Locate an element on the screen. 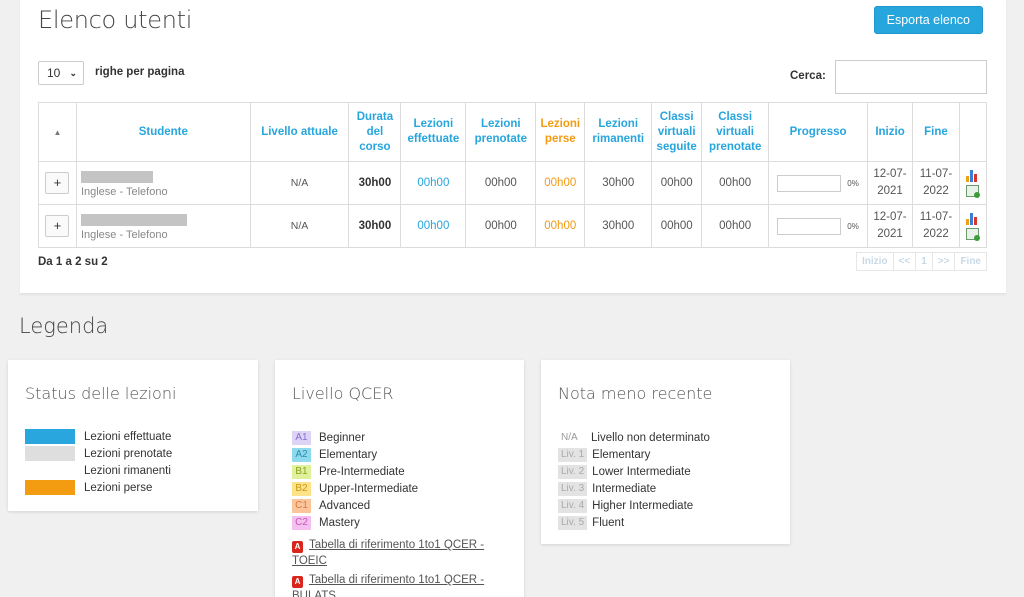 The width and height of the screenshot is (1024, 597). nota-label: Higher Intermediate is located at coordinates (643, 505).